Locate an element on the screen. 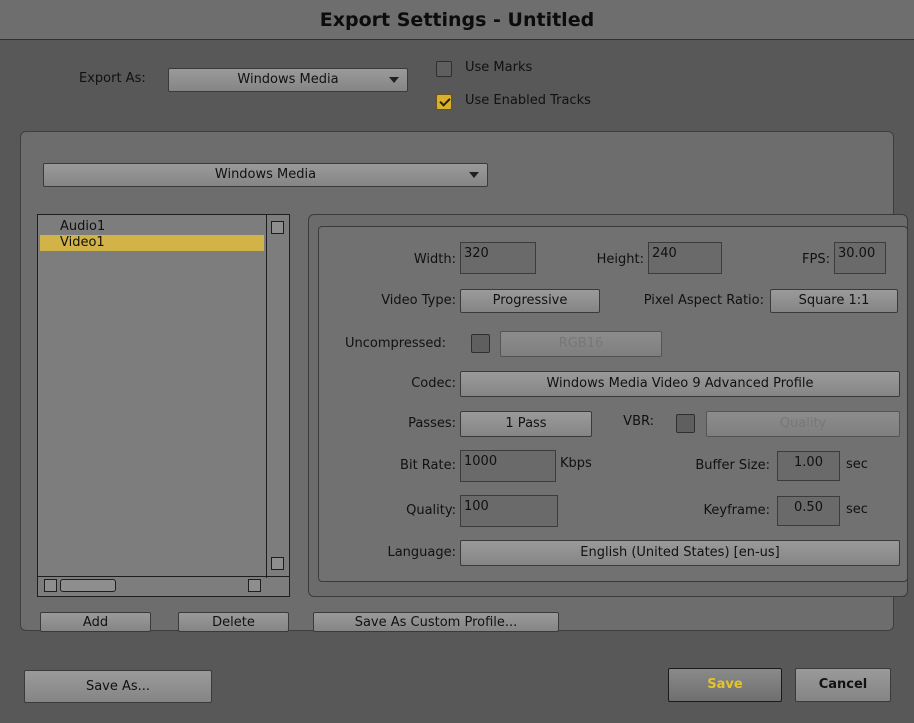 The height and width of the screenshot is (723, 914). buffer-size-unit: sec is located at coordinates (857, 464).